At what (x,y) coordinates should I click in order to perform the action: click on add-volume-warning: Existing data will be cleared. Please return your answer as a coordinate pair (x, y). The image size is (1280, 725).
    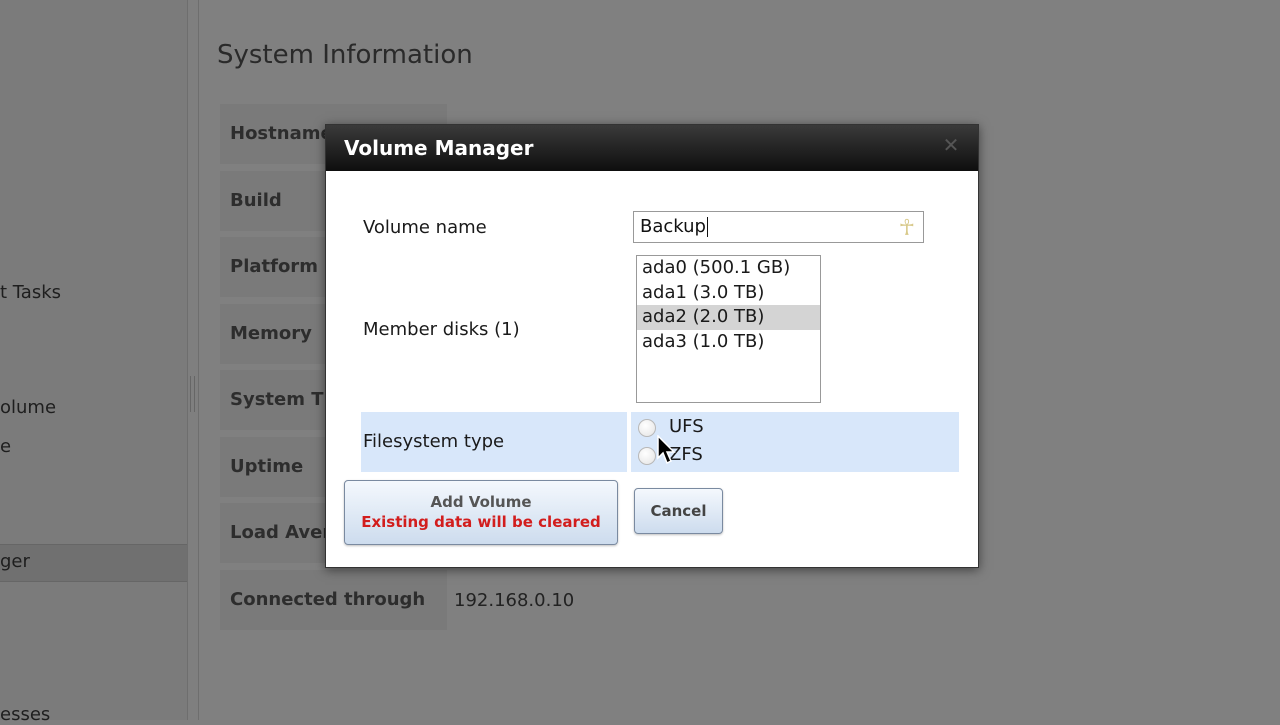
    Looking at the image, I should click on (481, 522).